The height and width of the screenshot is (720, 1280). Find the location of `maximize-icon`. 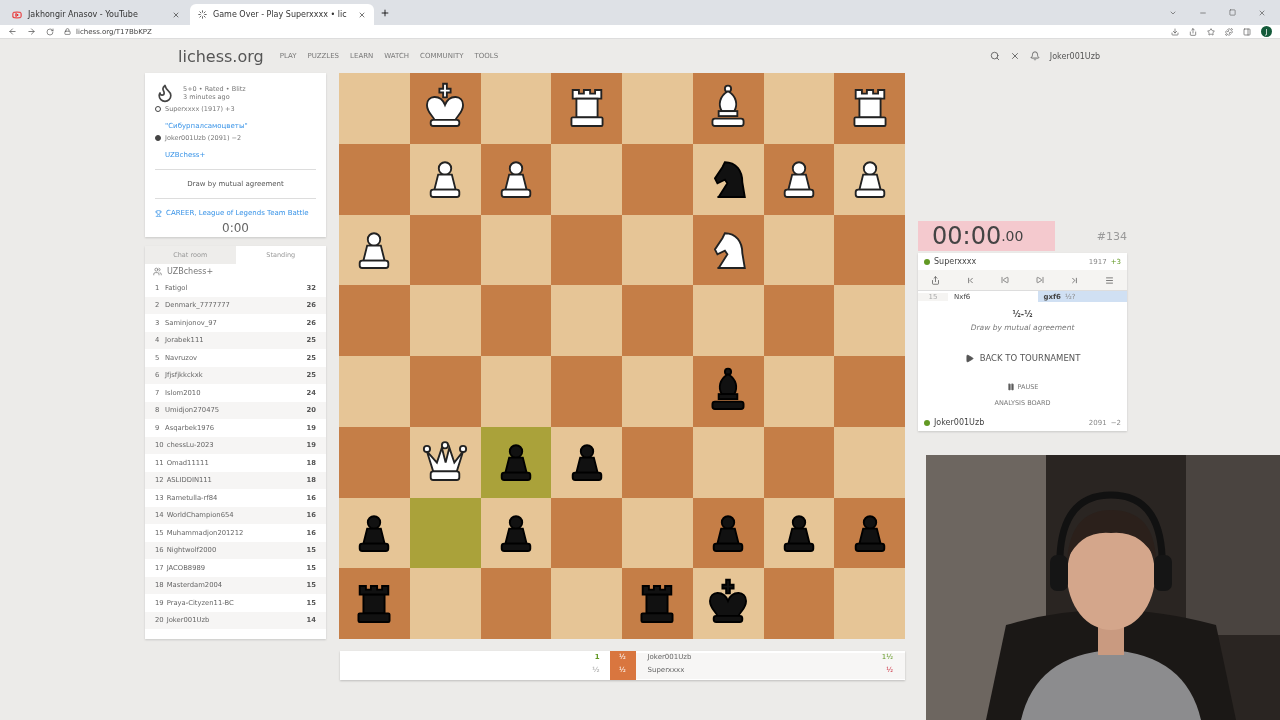

maximize-icon is located at coordinates (1232, 12).